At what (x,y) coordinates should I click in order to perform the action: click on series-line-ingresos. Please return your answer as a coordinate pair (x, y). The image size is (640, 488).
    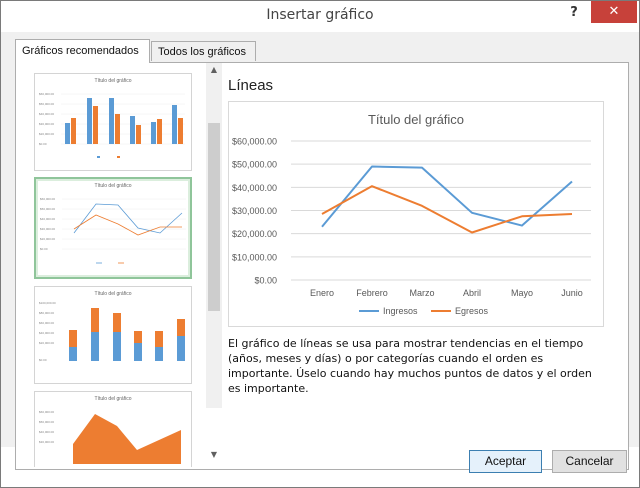
    Looking at the image, I should click on (447, 196).